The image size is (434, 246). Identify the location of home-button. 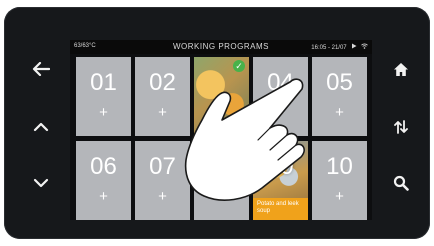
(401, 69).